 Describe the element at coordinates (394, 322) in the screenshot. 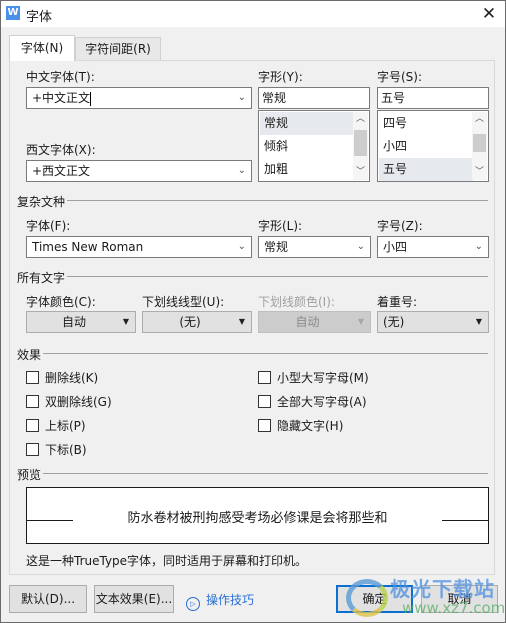

I see `emphasis-value: (无)` at that location.